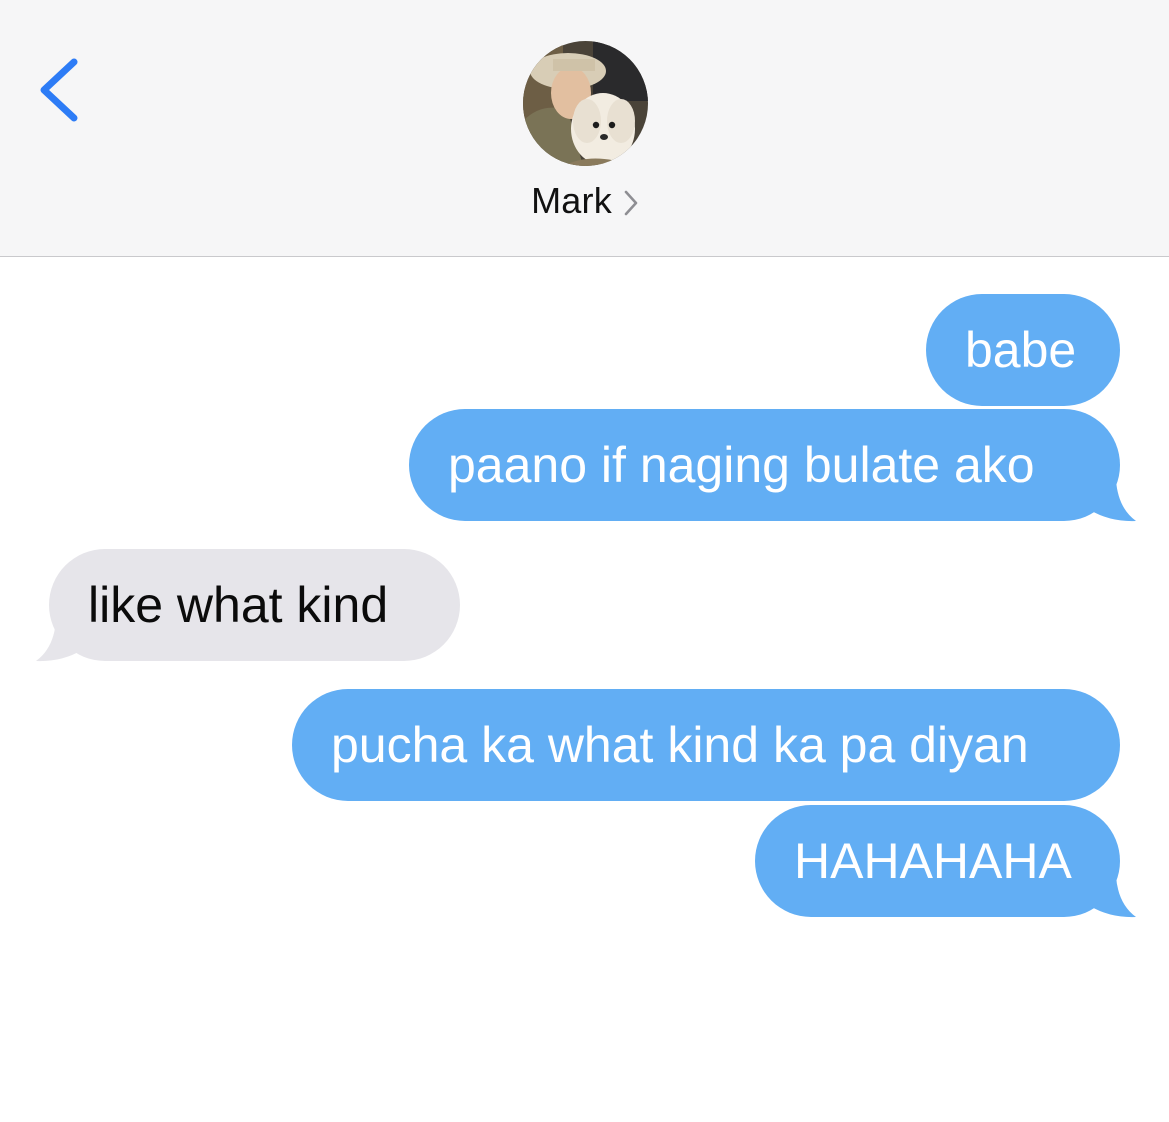 This screenshot has height=1122, width=1169. I want to click on message-bubble-sent: pucha ka what kind ka pa diyan, so click(706, 745).